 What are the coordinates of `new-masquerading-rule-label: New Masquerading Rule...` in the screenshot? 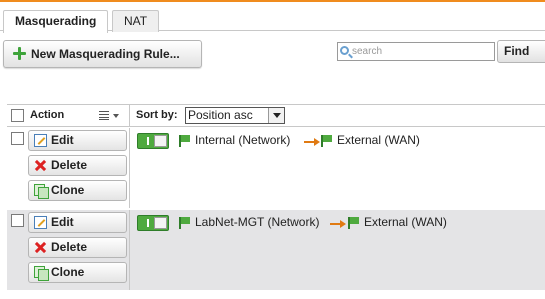 It's located at (105, 54).